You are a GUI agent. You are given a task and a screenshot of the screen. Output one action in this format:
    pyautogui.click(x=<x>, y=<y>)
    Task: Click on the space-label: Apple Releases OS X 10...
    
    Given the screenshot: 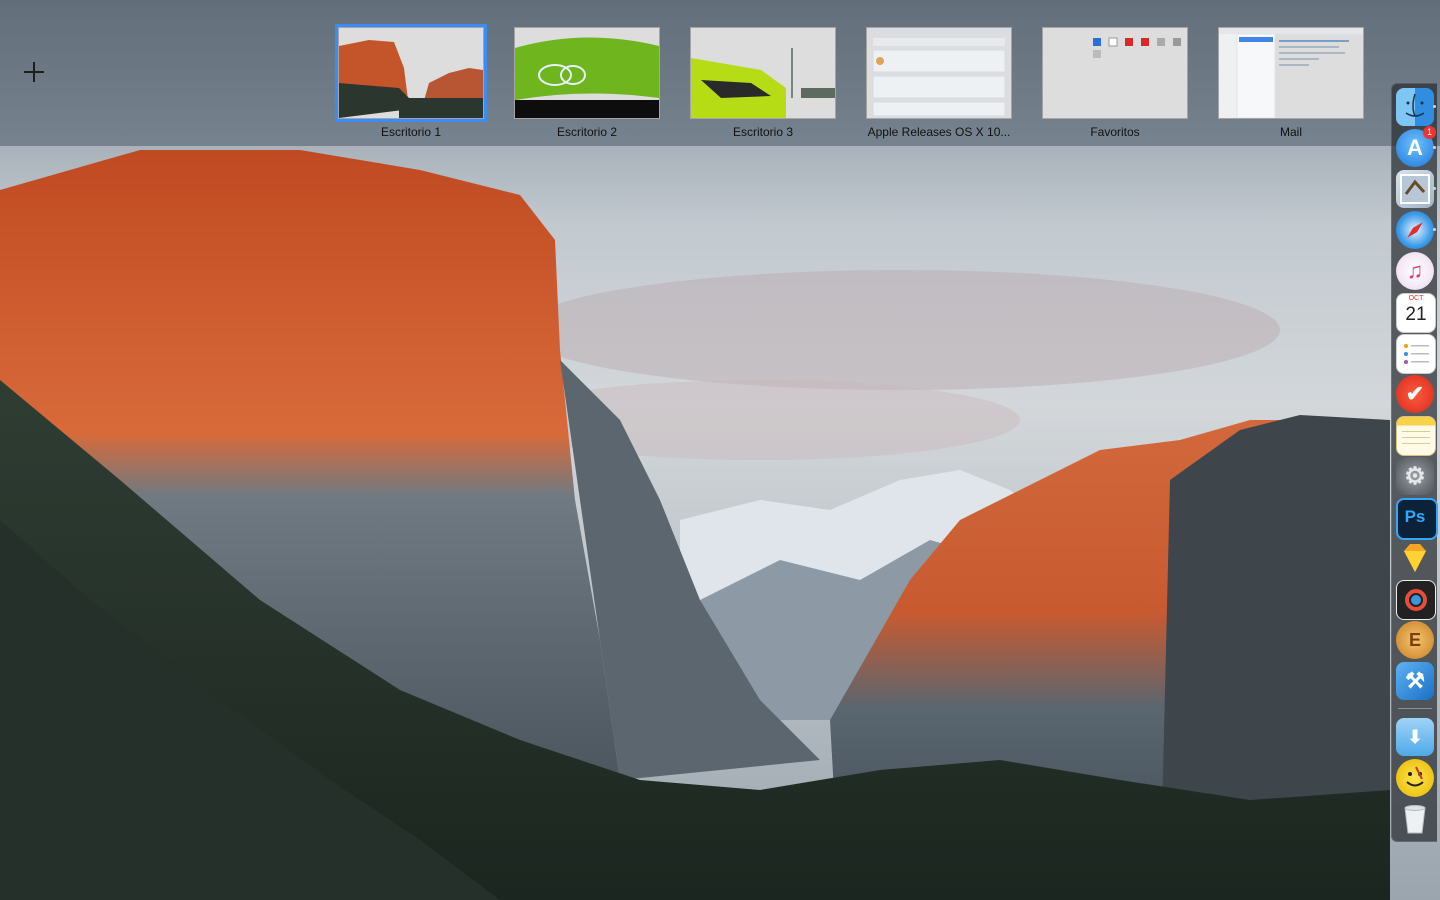 What is the action you would take?
    pyautogui.click(x=939, y=132)
    